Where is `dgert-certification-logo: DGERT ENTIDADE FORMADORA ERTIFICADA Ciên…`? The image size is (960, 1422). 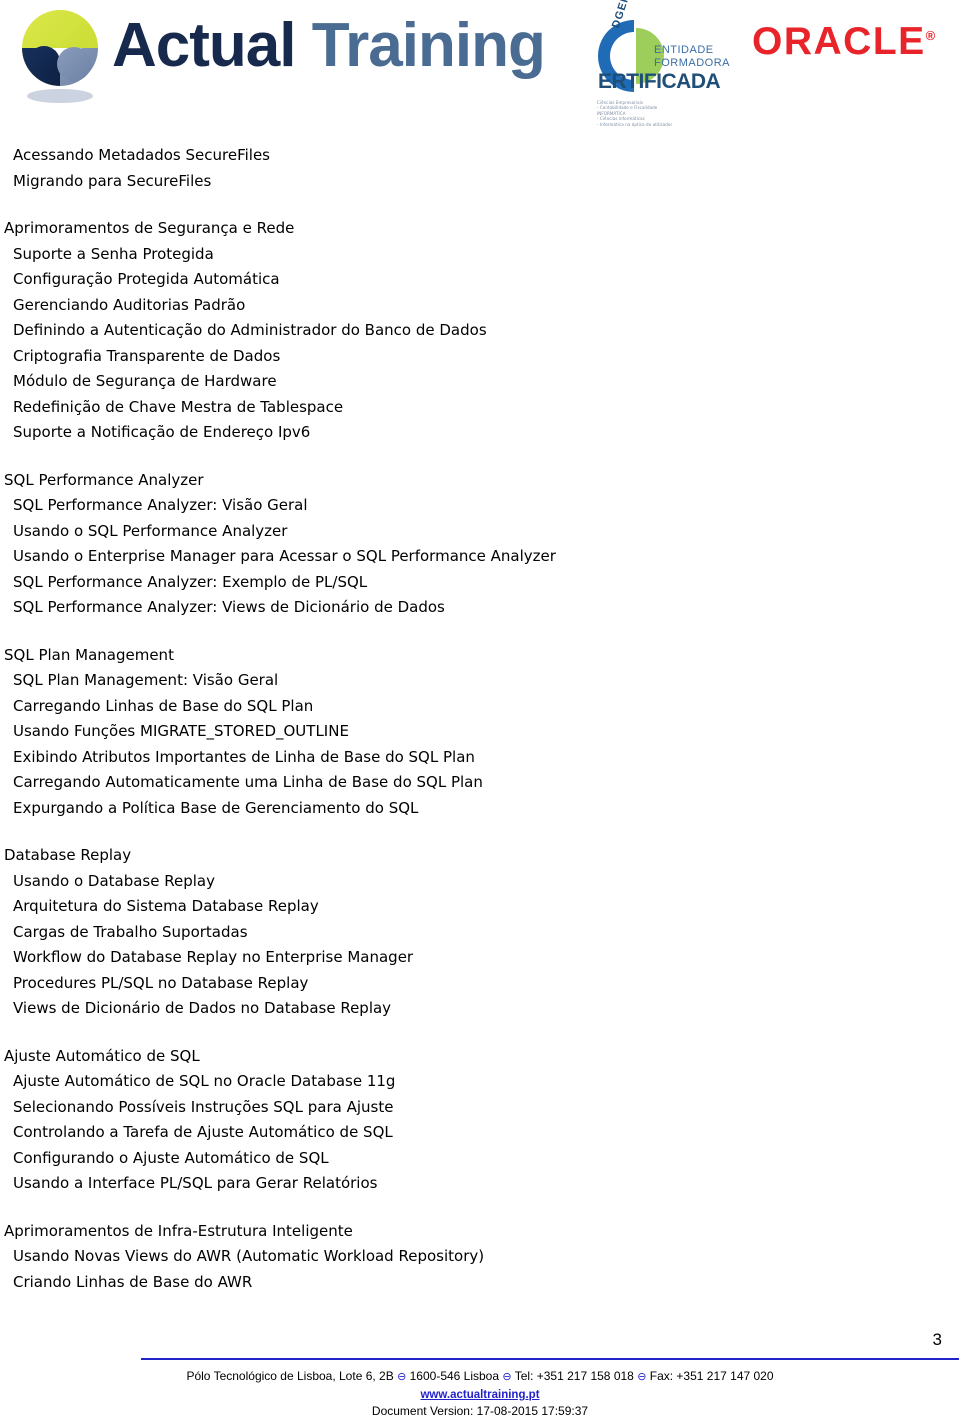 dgert-certification-logo: DGERT ENTIDADE FORMADORA ERTIFICADA Ciên… is located at coordinates (650, 63).